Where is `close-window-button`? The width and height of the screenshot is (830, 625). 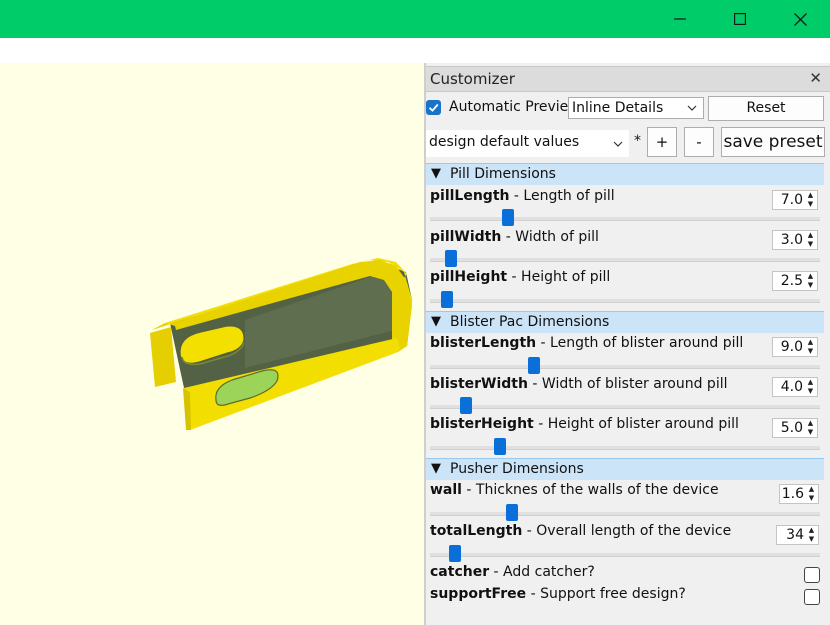 close-window-button is located at coordinates (800, 19).